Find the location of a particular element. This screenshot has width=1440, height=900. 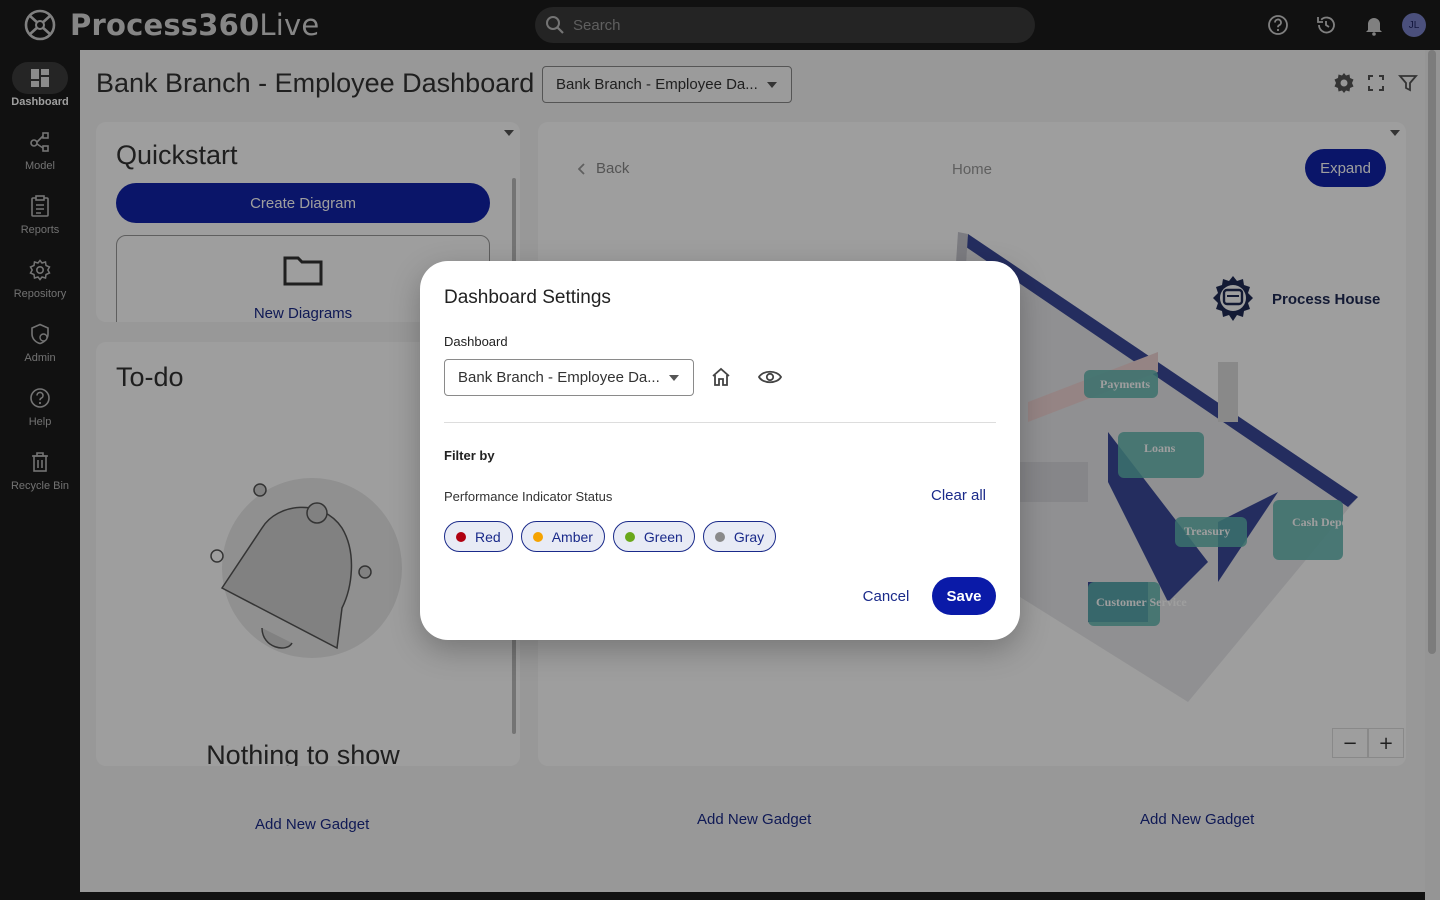

chip-green-label: Green is located at coordinates (663, 536).